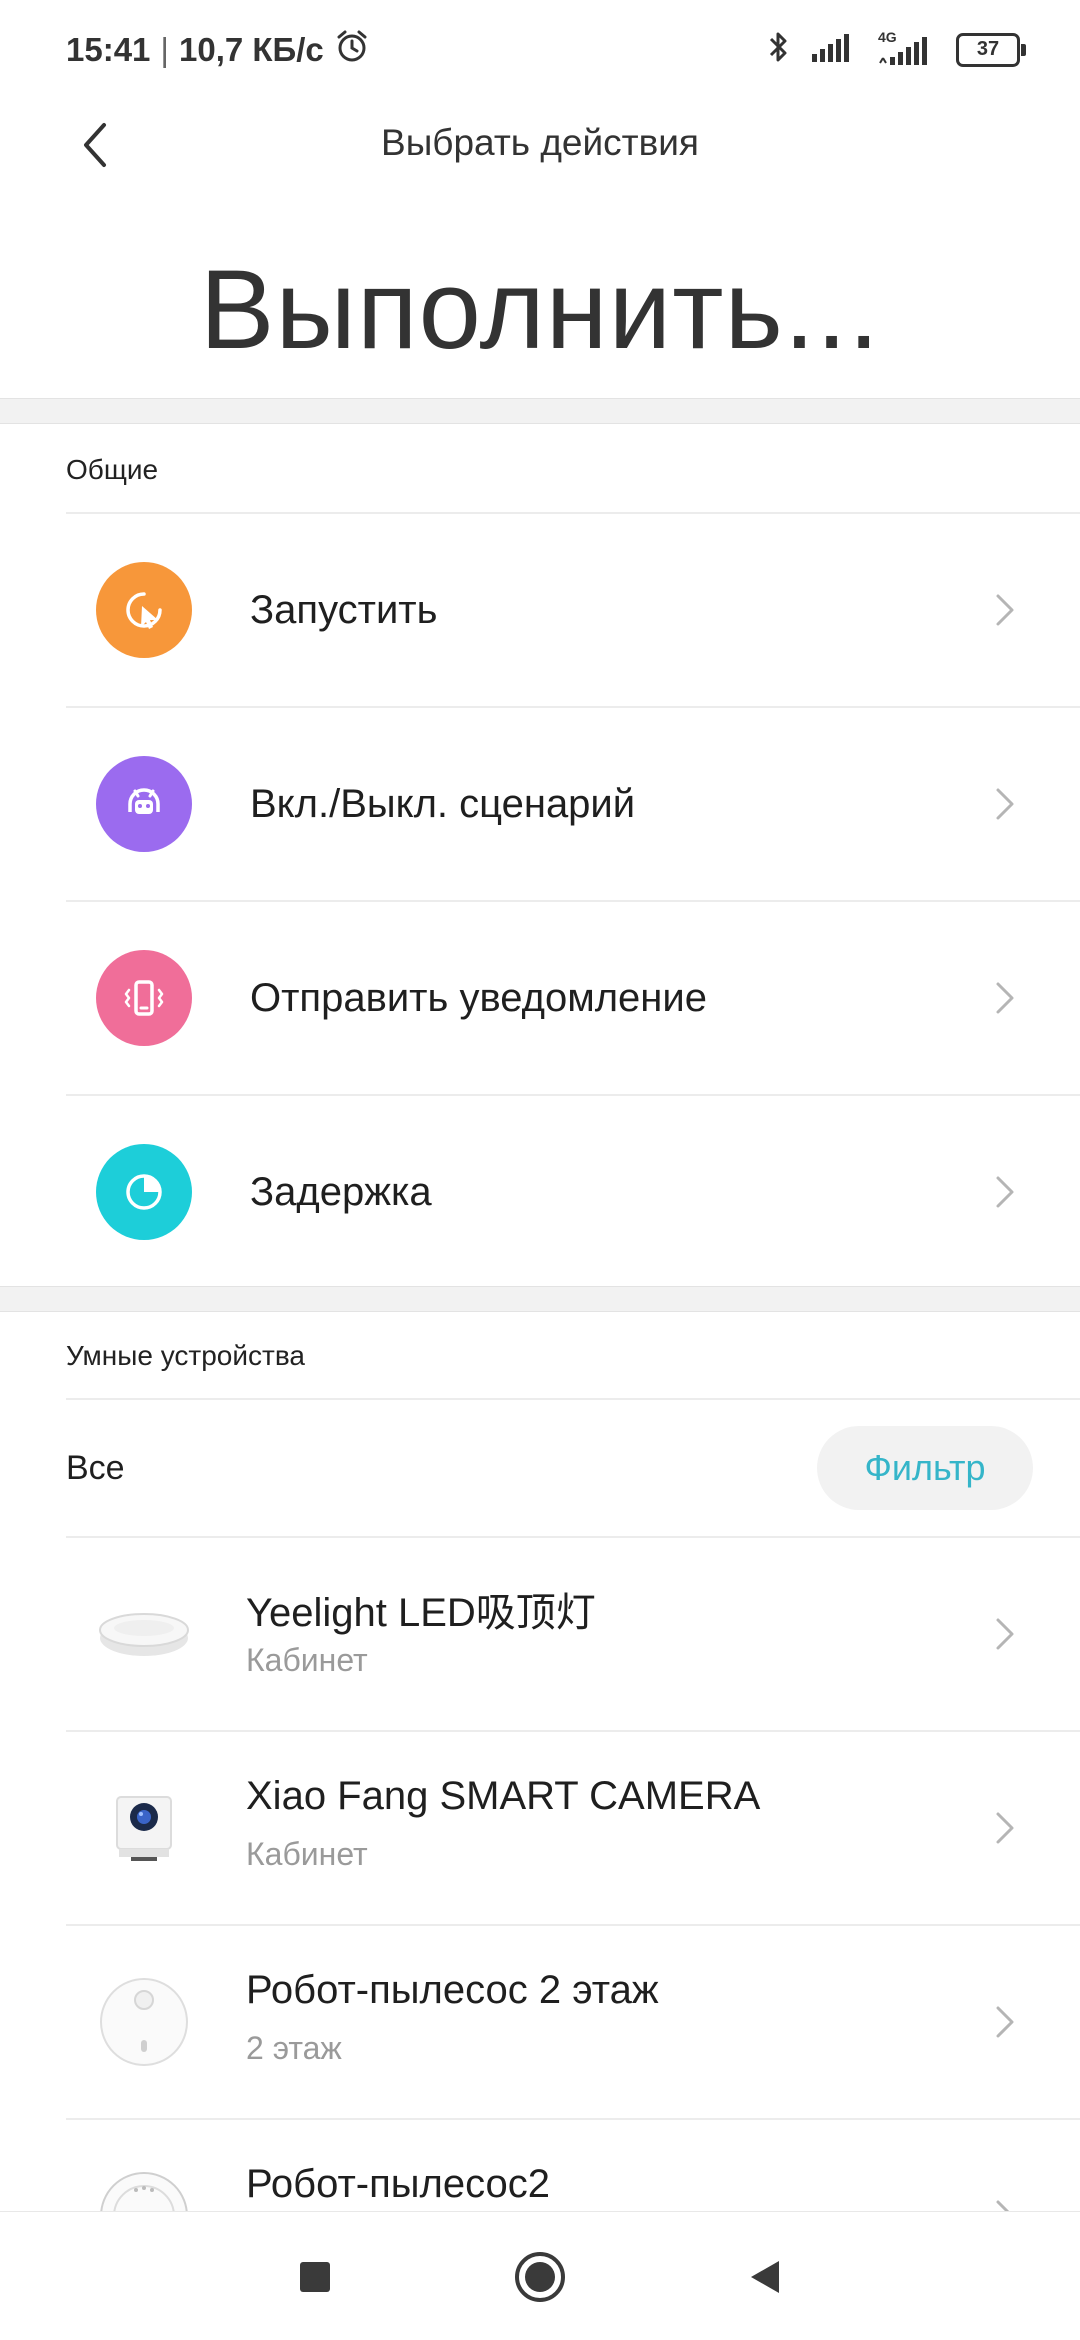 This screenshot has height=2340, width=1080. I want to click on action-send-notification-label: Отправить уведомление, so click(478, 997).